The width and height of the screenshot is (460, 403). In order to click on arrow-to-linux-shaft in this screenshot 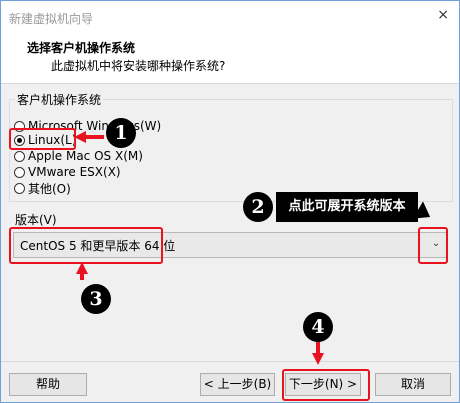, I will do `click(95, 137)`.